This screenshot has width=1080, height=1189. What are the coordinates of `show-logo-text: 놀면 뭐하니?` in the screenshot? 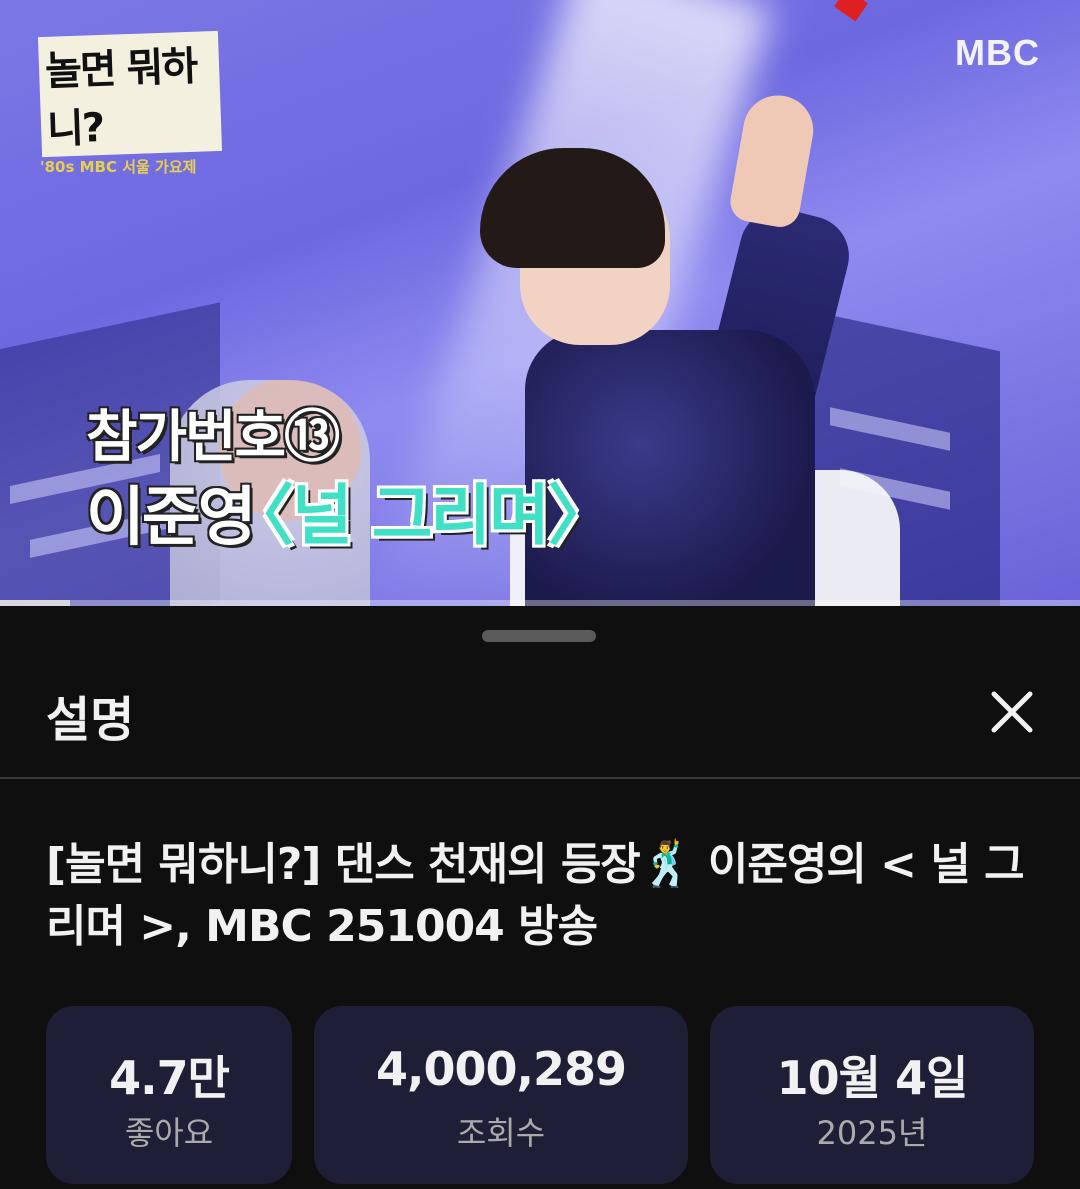 It's located at (130, 94).